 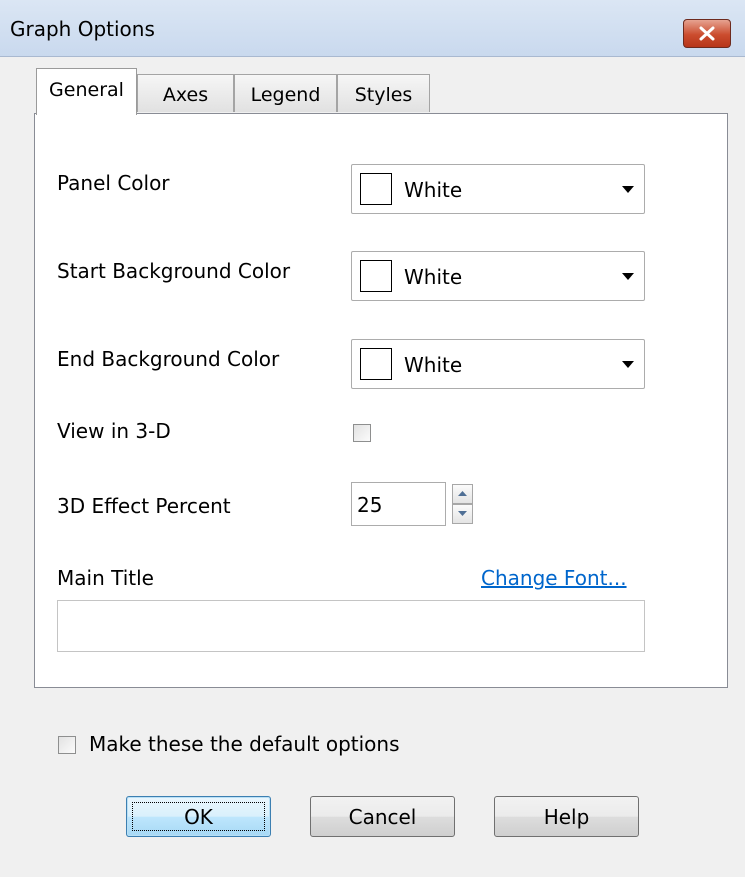 I want to click on start-background-color-value: White, so click(x=433, y=277).